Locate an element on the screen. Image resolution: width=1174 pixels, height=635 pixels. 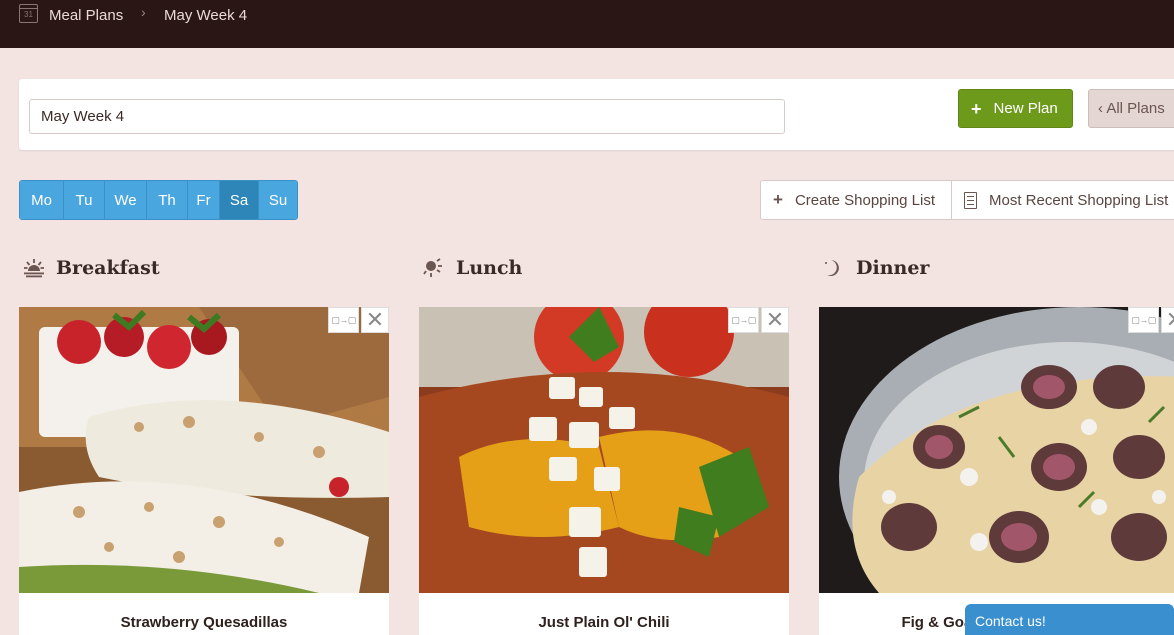
lunch-label: Lunch is located at coordinates (489, 268).